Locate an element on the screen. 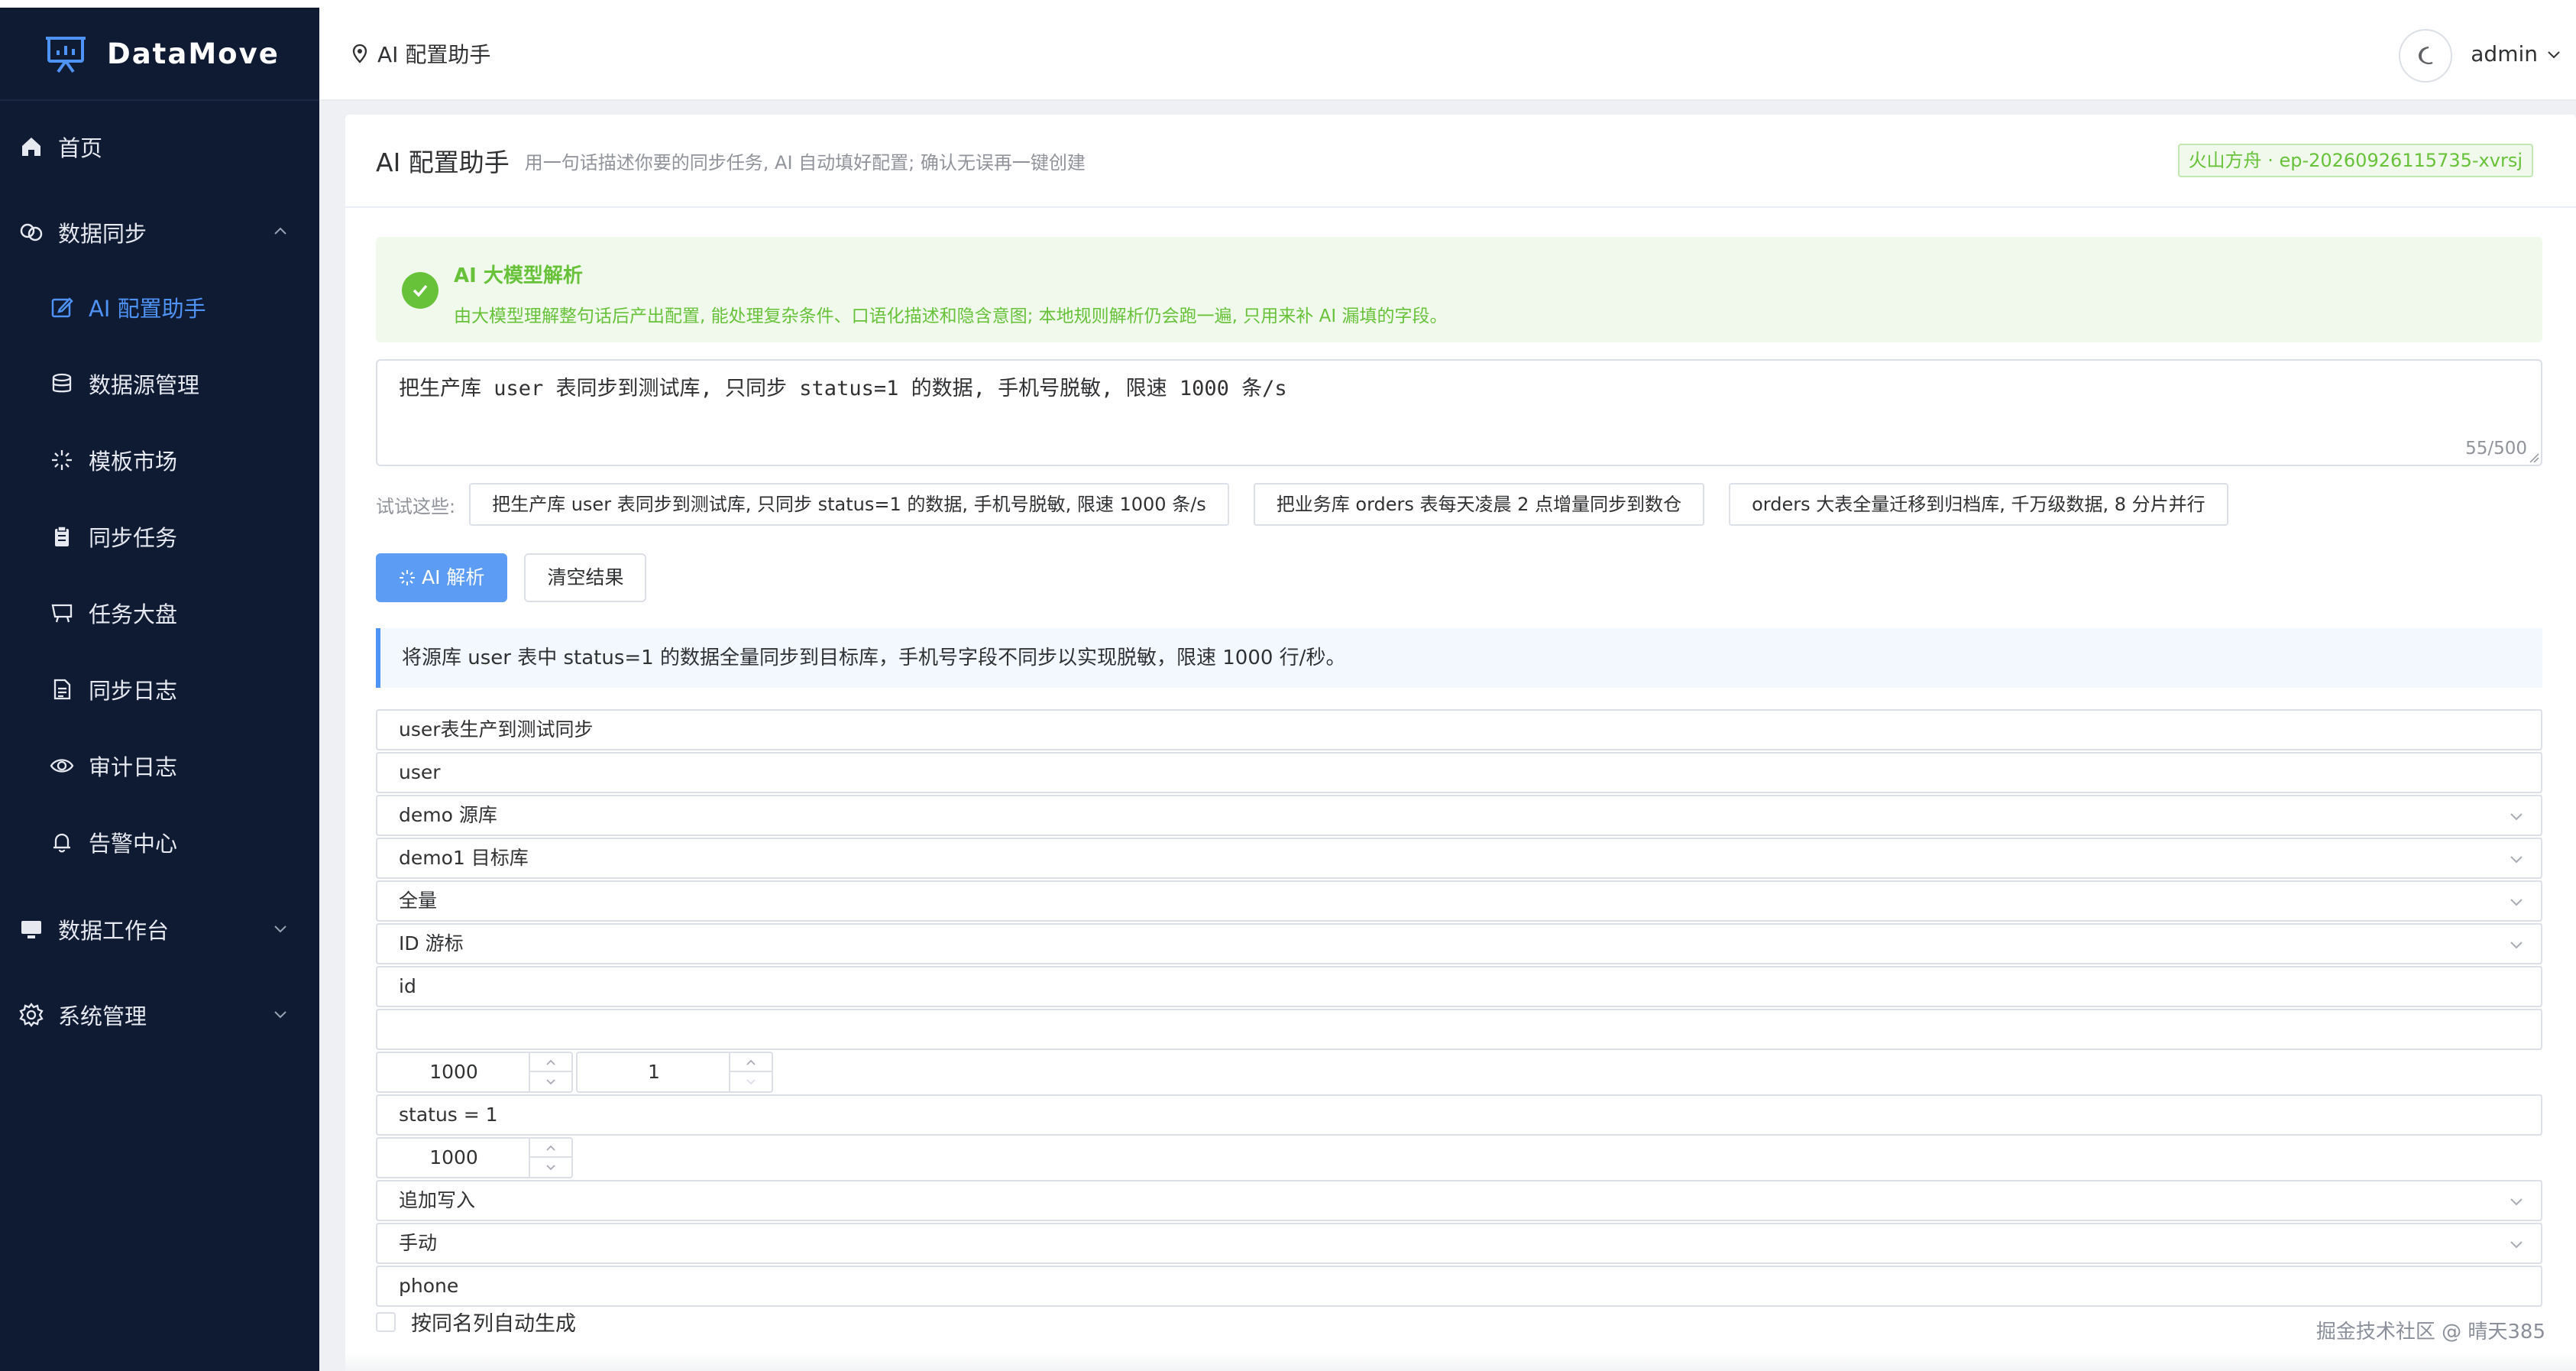  sidebar-item-sync-tasks: 同步任务 is located at coordinates (159, 536).